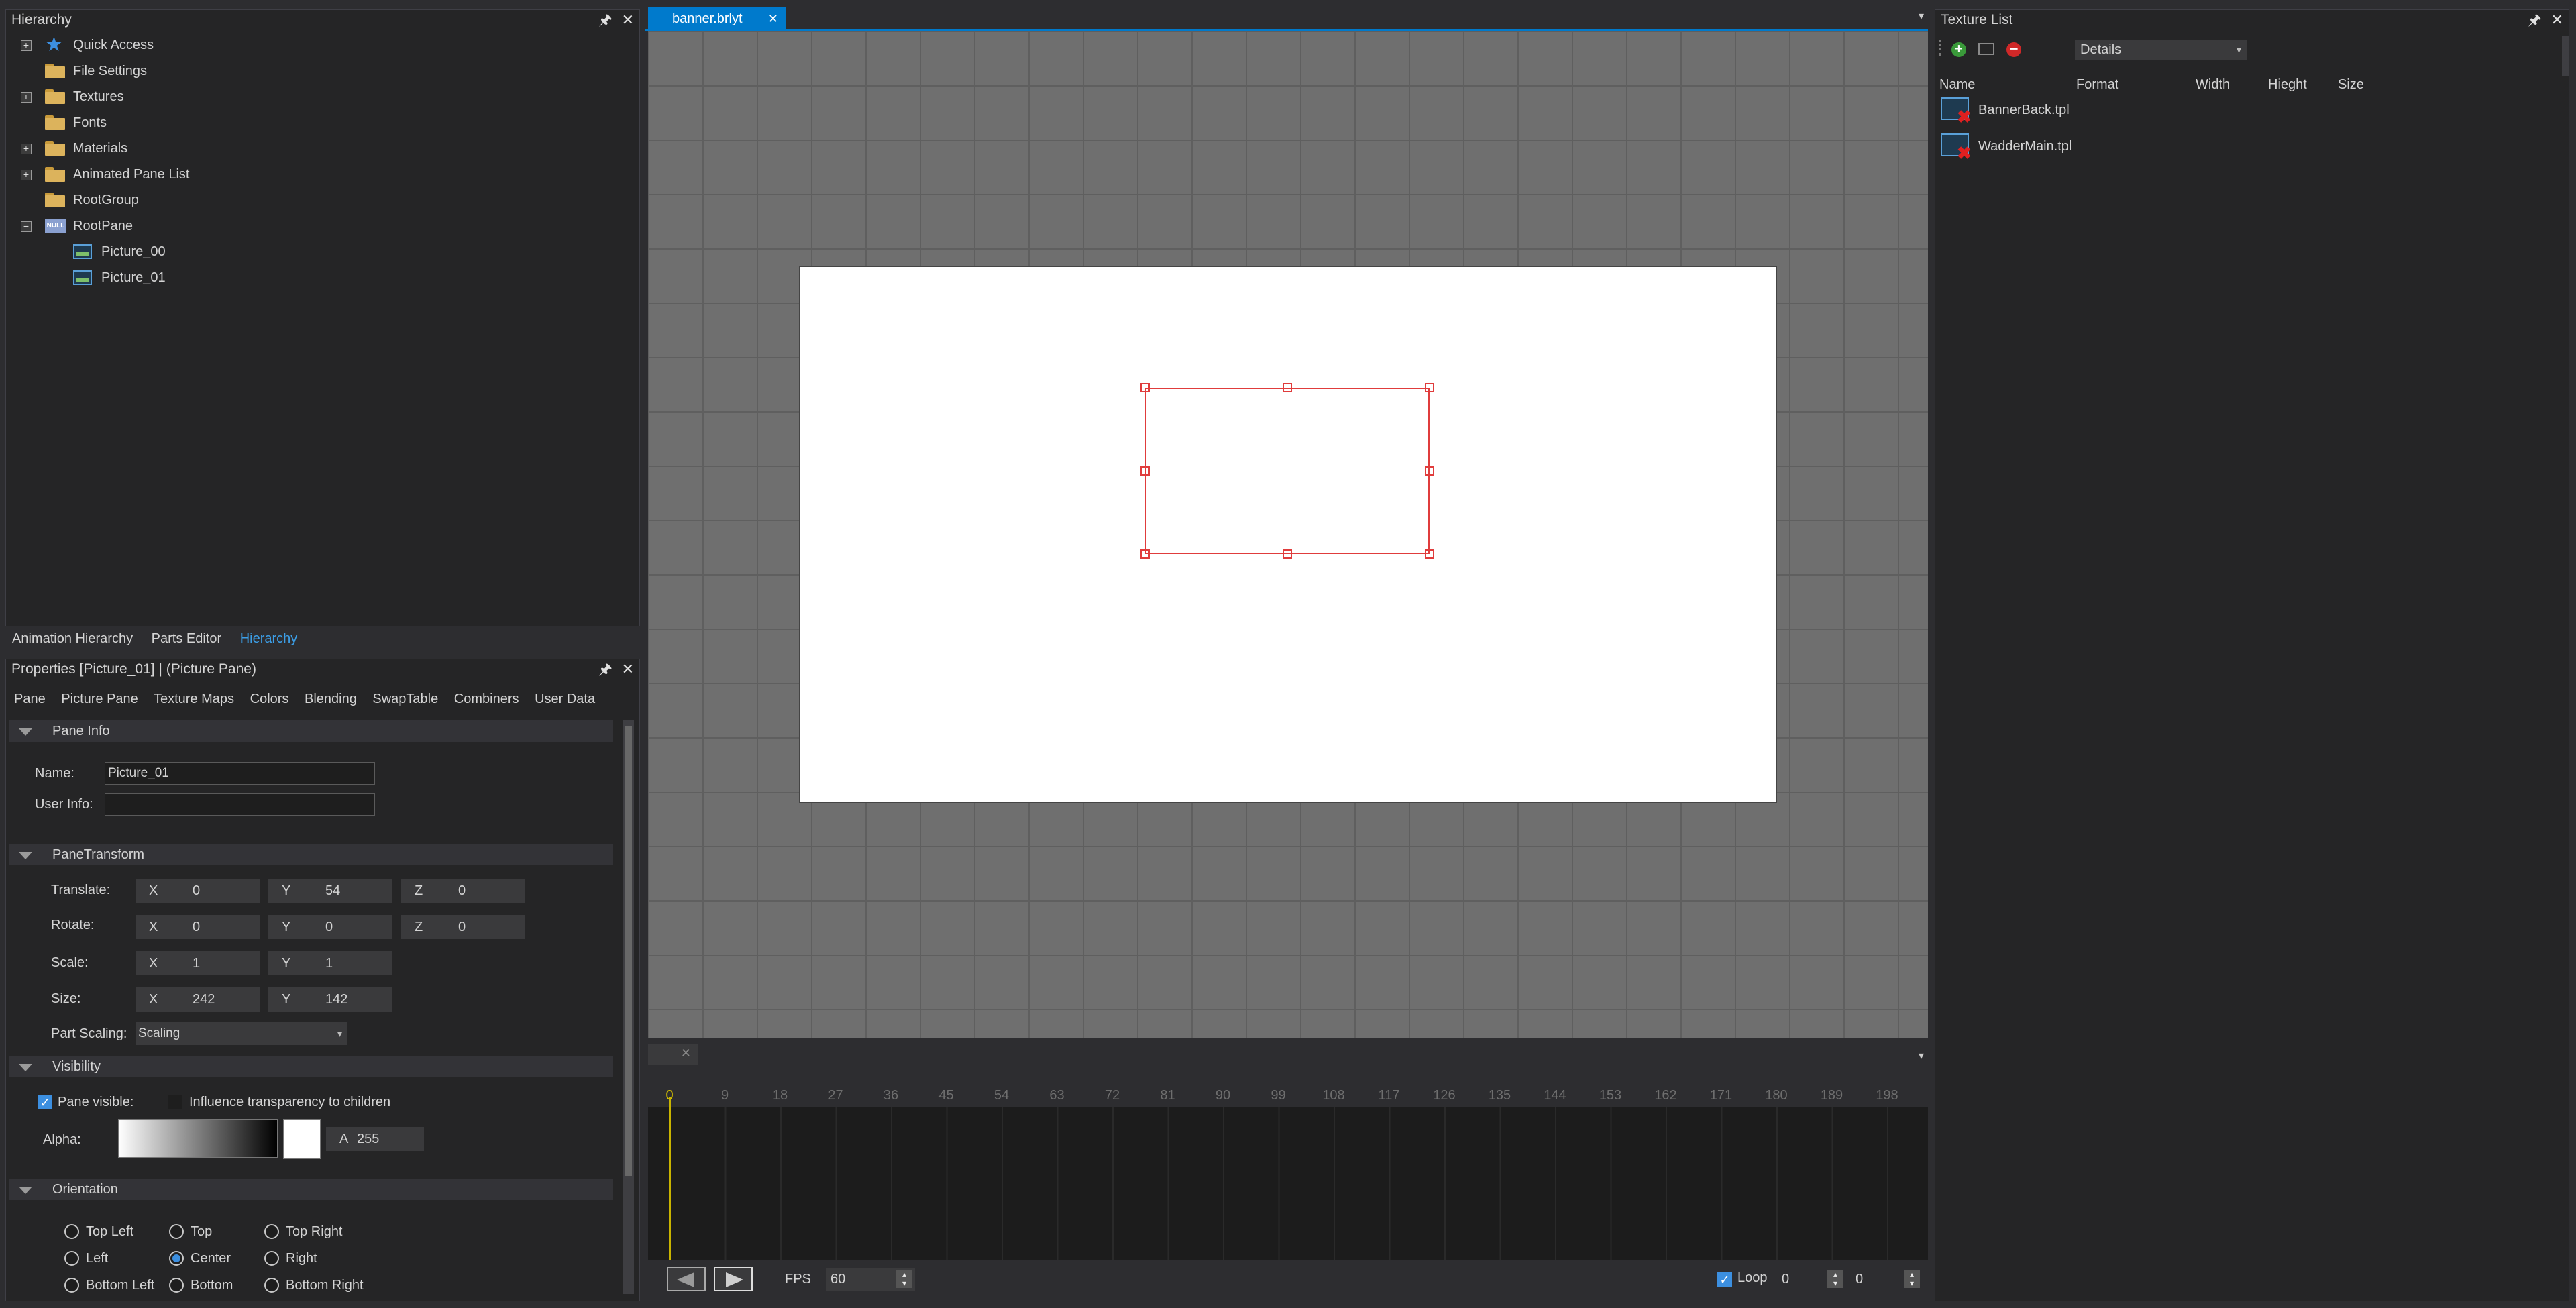  I want to click on replace-texture-icon, so click(1986, 49).